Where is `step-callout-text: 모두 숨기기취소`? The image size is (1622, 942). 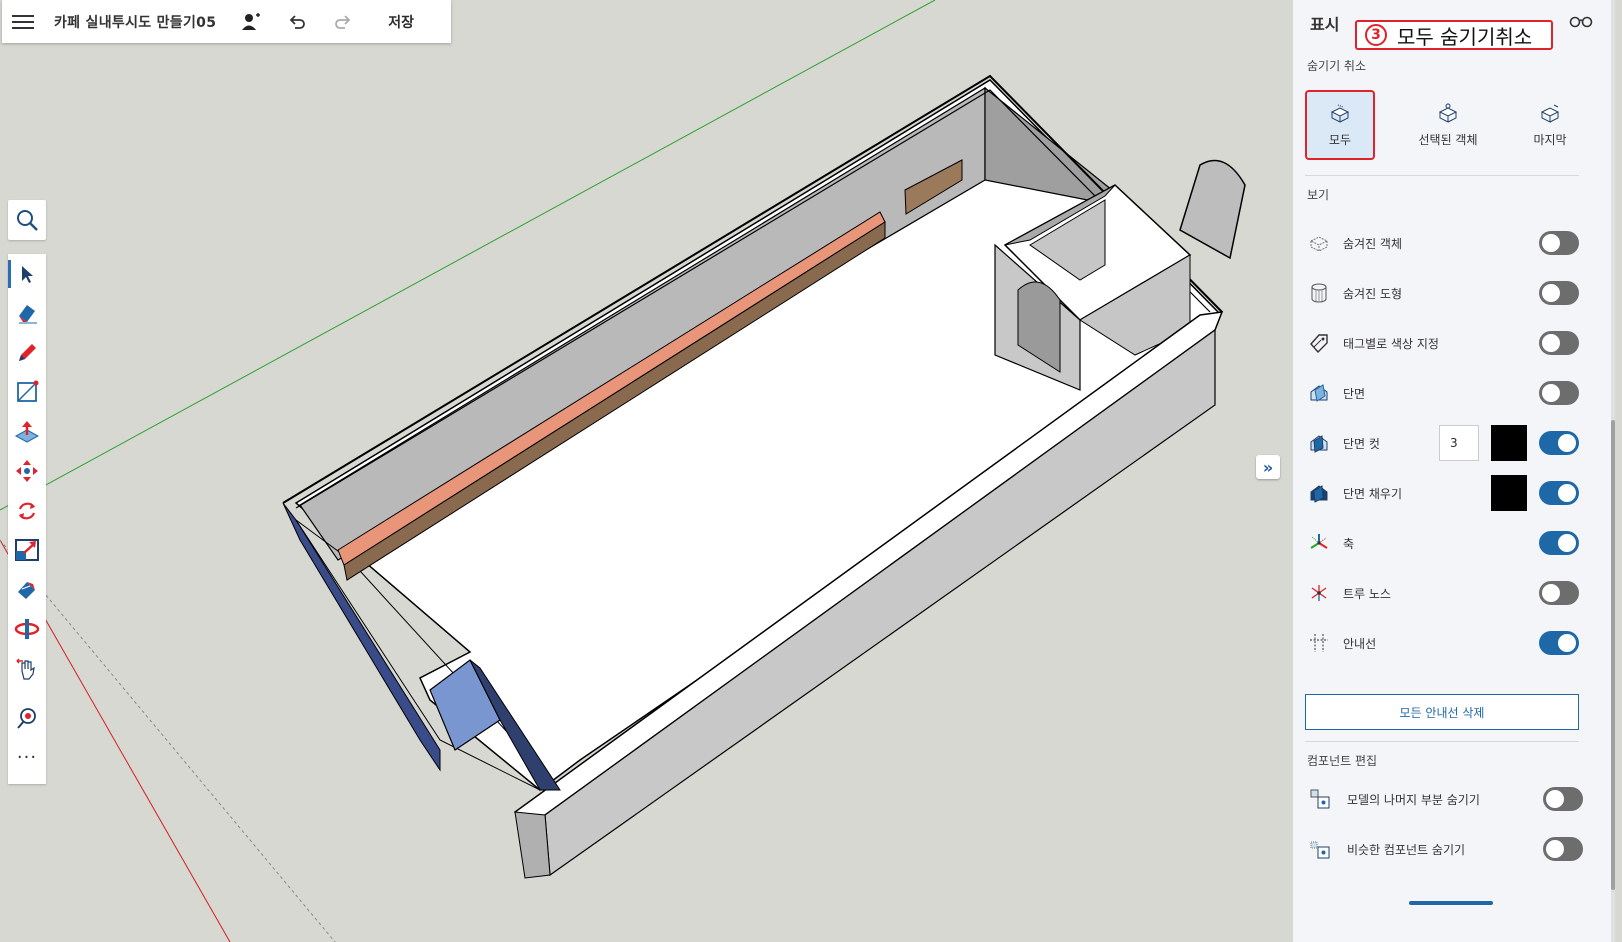
step-callout-text: 모두 숨기기취소 is located at coordinates (1465, 36).